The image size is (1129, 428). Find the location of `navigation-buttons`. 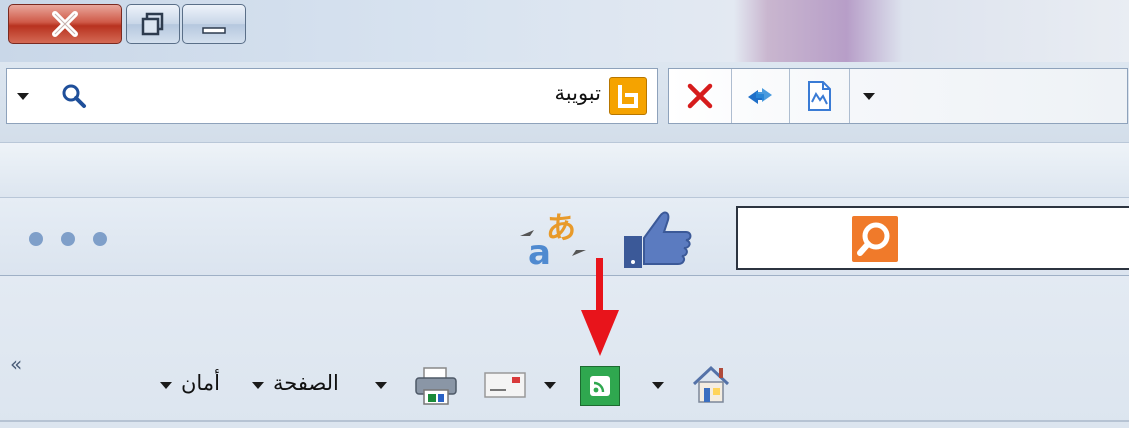

navigation-buttons is located at coordinates (898, 96).